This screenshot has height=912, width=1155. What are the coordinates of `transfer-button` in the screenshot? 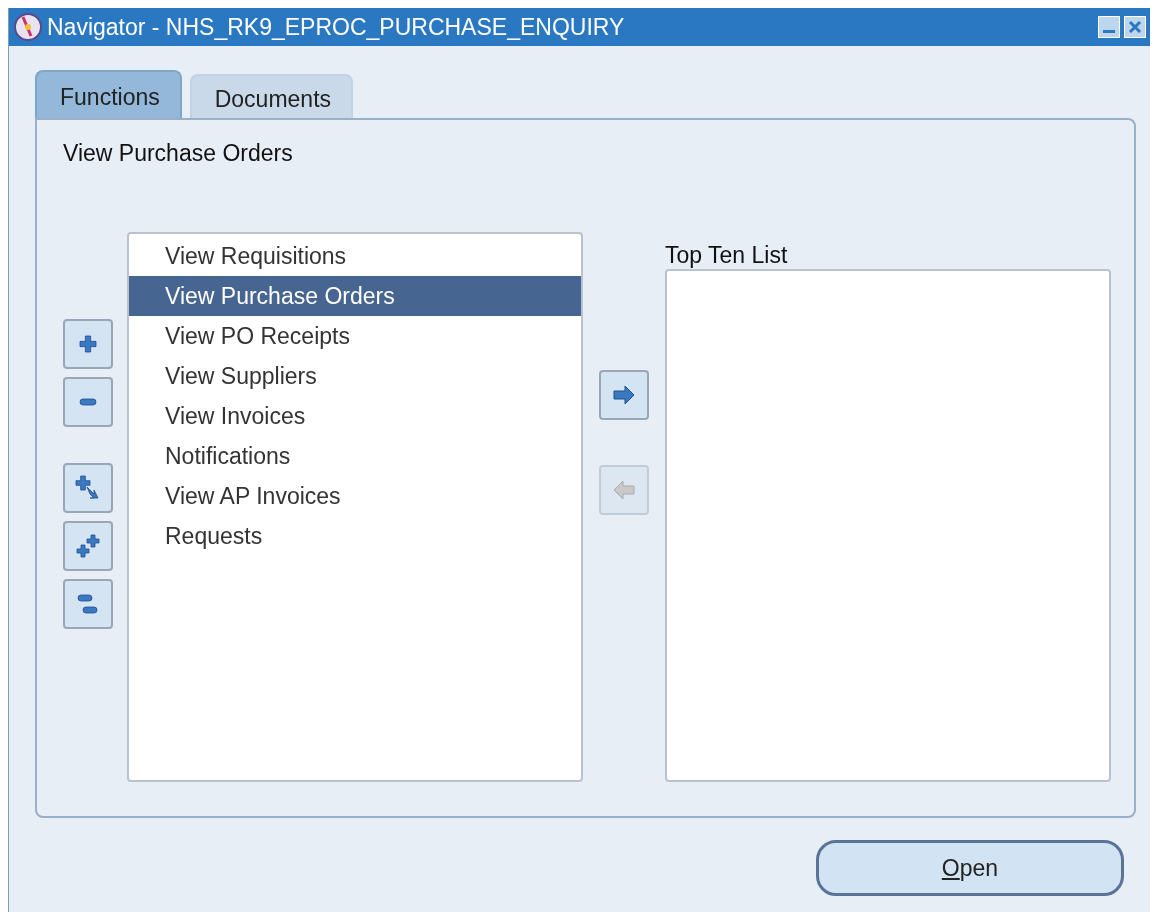 It's located at (624, 395).